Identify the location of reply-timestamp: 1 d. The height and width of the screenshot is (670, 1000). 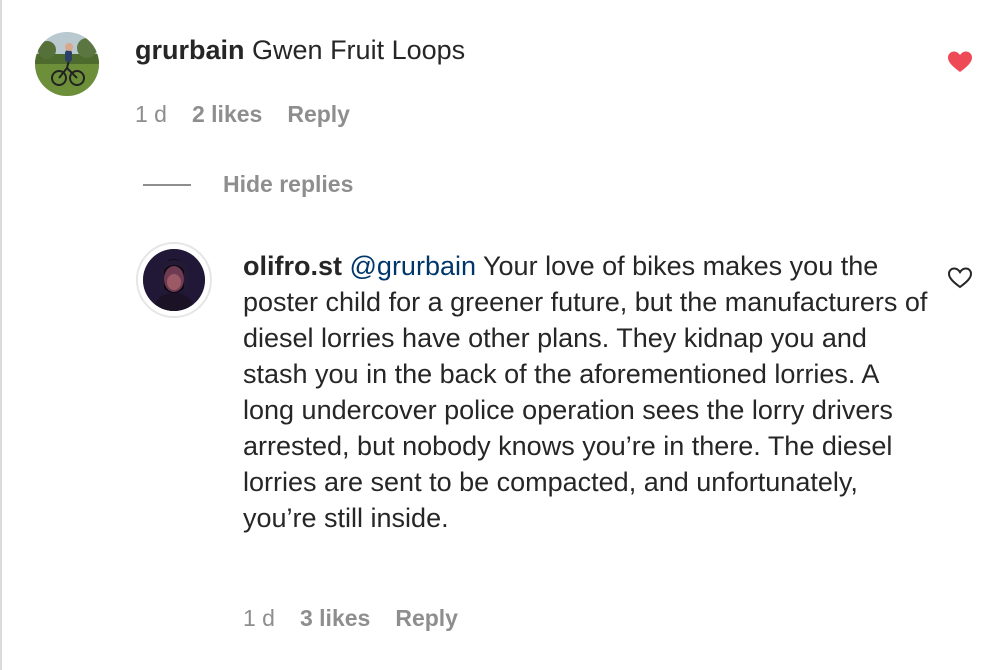
(259, 618).